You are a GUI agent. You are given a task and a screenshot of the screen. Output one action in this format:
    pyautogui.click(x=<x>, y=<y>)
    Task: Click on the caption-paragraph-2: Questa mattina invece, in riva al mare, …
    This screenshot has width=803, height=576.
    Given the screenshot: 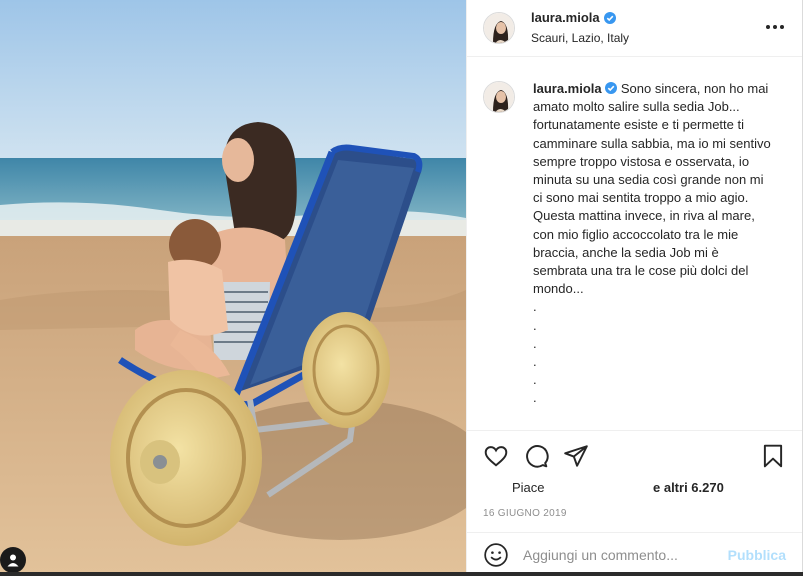 What is the action you would take?
    pyautogui.click(x=644, y=252)
    